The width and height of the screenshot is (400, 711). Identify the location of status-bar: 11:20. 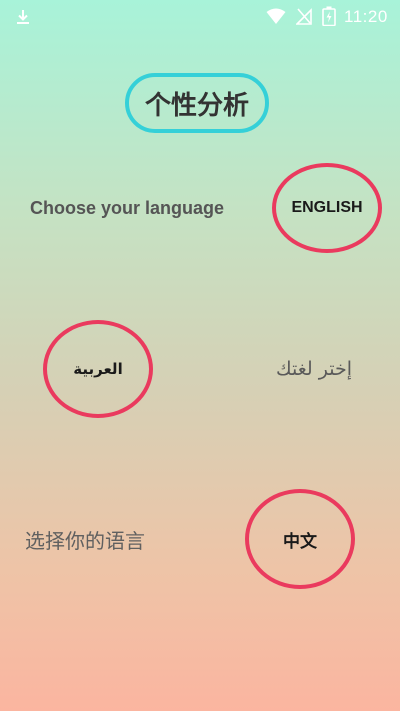
(200, 17).